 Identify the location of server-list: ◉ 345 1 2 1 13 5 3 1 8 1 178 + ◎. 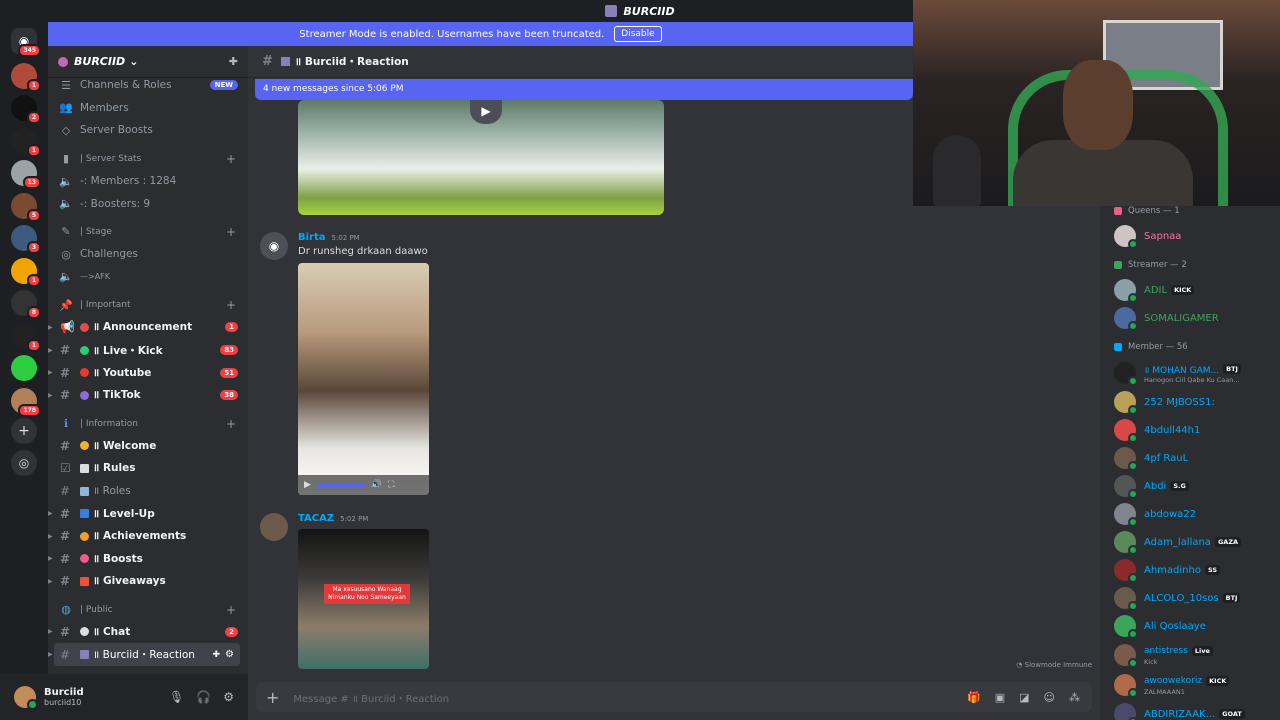
(24, 371).